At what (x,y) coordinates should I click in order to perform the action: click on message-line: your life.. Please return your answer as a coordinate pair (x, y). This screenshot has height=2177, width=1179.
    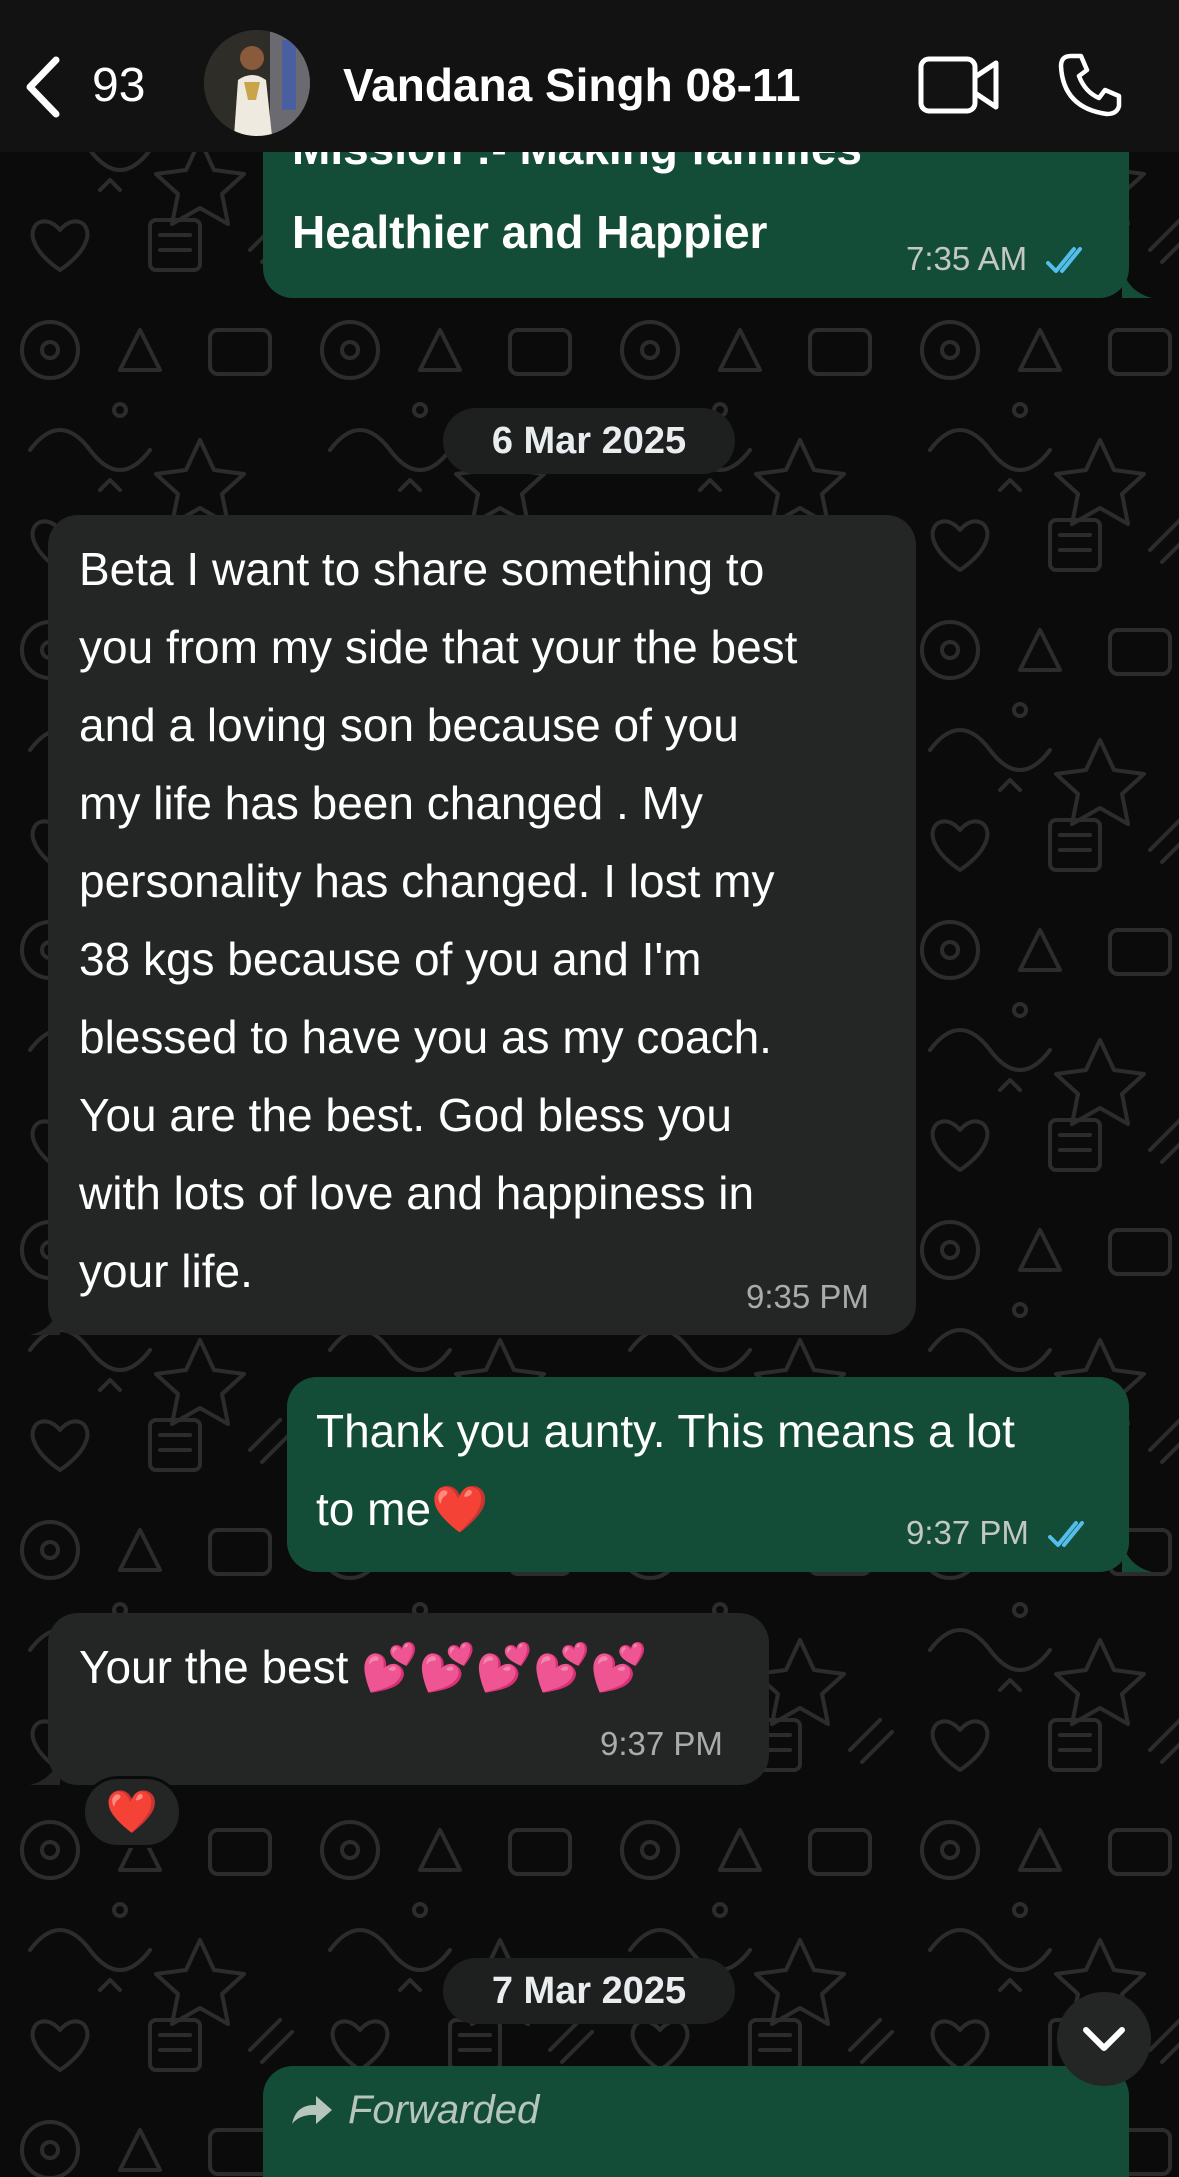
    Looking at the image, I should click on (166, 1271).